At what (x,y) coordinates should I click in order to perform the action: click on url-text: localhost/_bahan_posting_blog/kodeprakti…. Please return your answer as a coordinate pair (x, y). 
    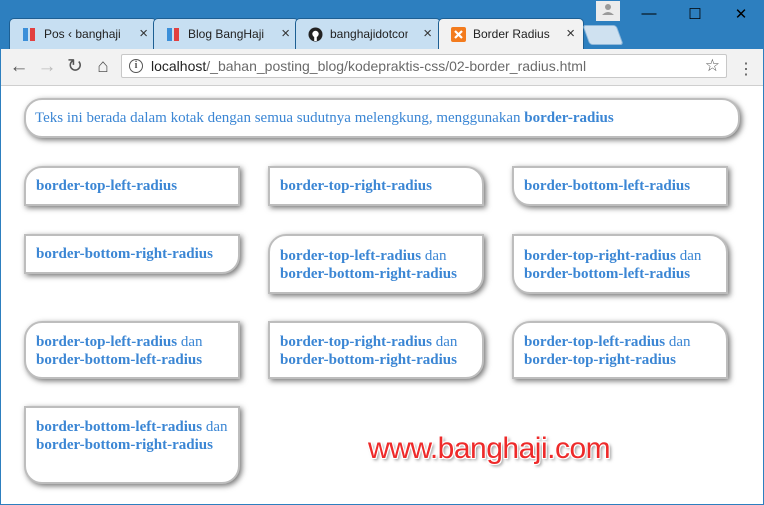
    Looking at the image, I should click on (368, 66).